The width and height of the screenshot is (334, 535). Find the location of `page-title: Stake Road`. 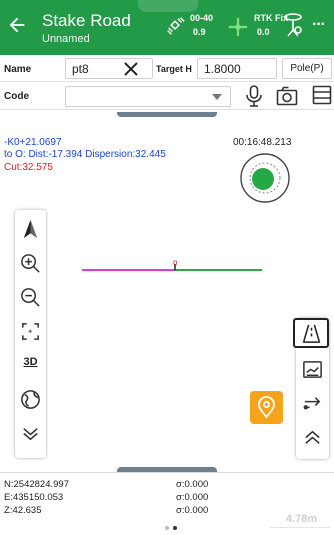

page-title: Stake Road is located at coordinates (86, 20).